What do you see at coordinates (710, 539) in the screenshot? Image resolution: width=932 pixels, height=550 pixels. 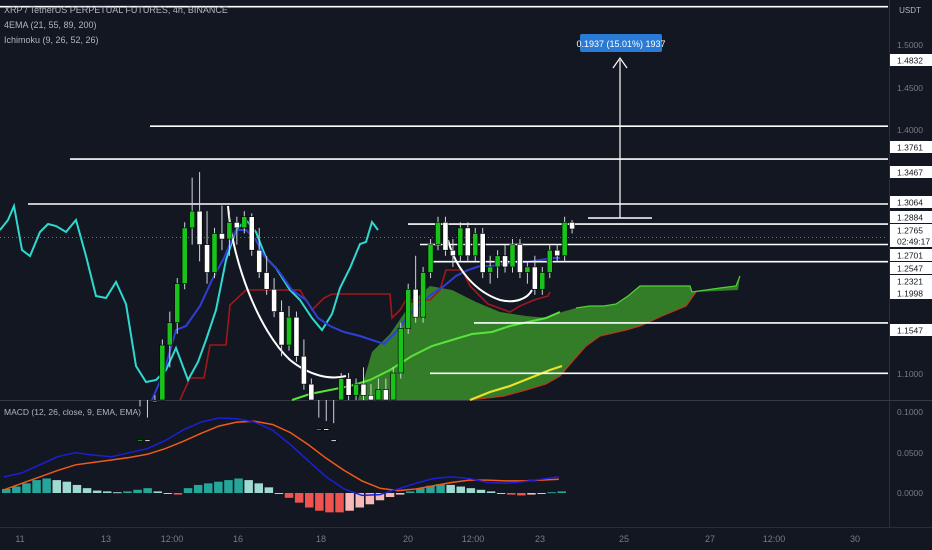 I see `time-tick: 27` at bounding box center [710, 539].